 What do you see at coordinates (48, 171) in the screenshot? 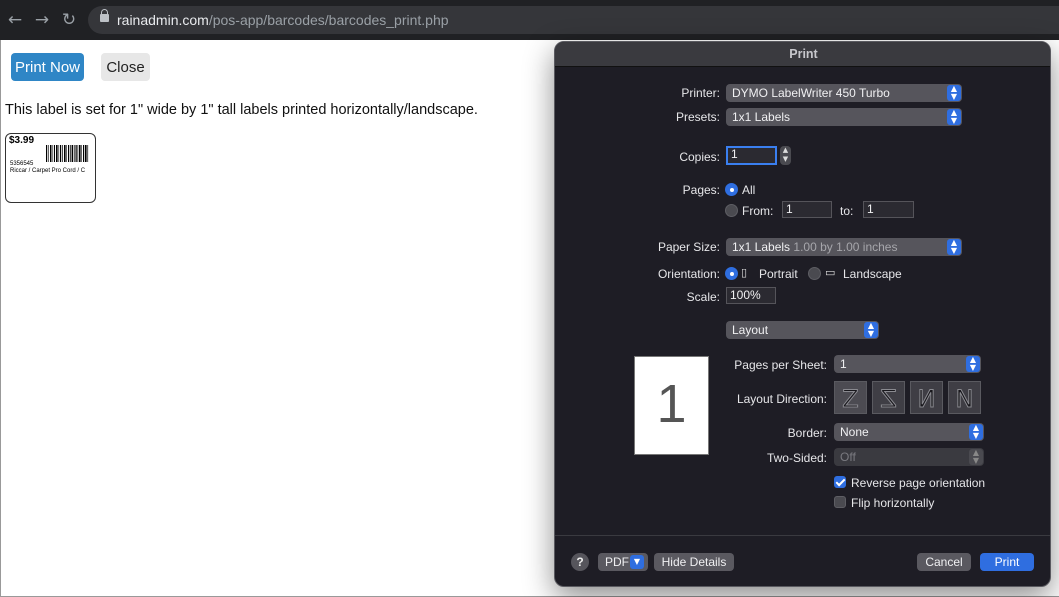
I see `label-product-name: Riccar / Carpet Pro Cord / C` at bounding box center [48, 171].